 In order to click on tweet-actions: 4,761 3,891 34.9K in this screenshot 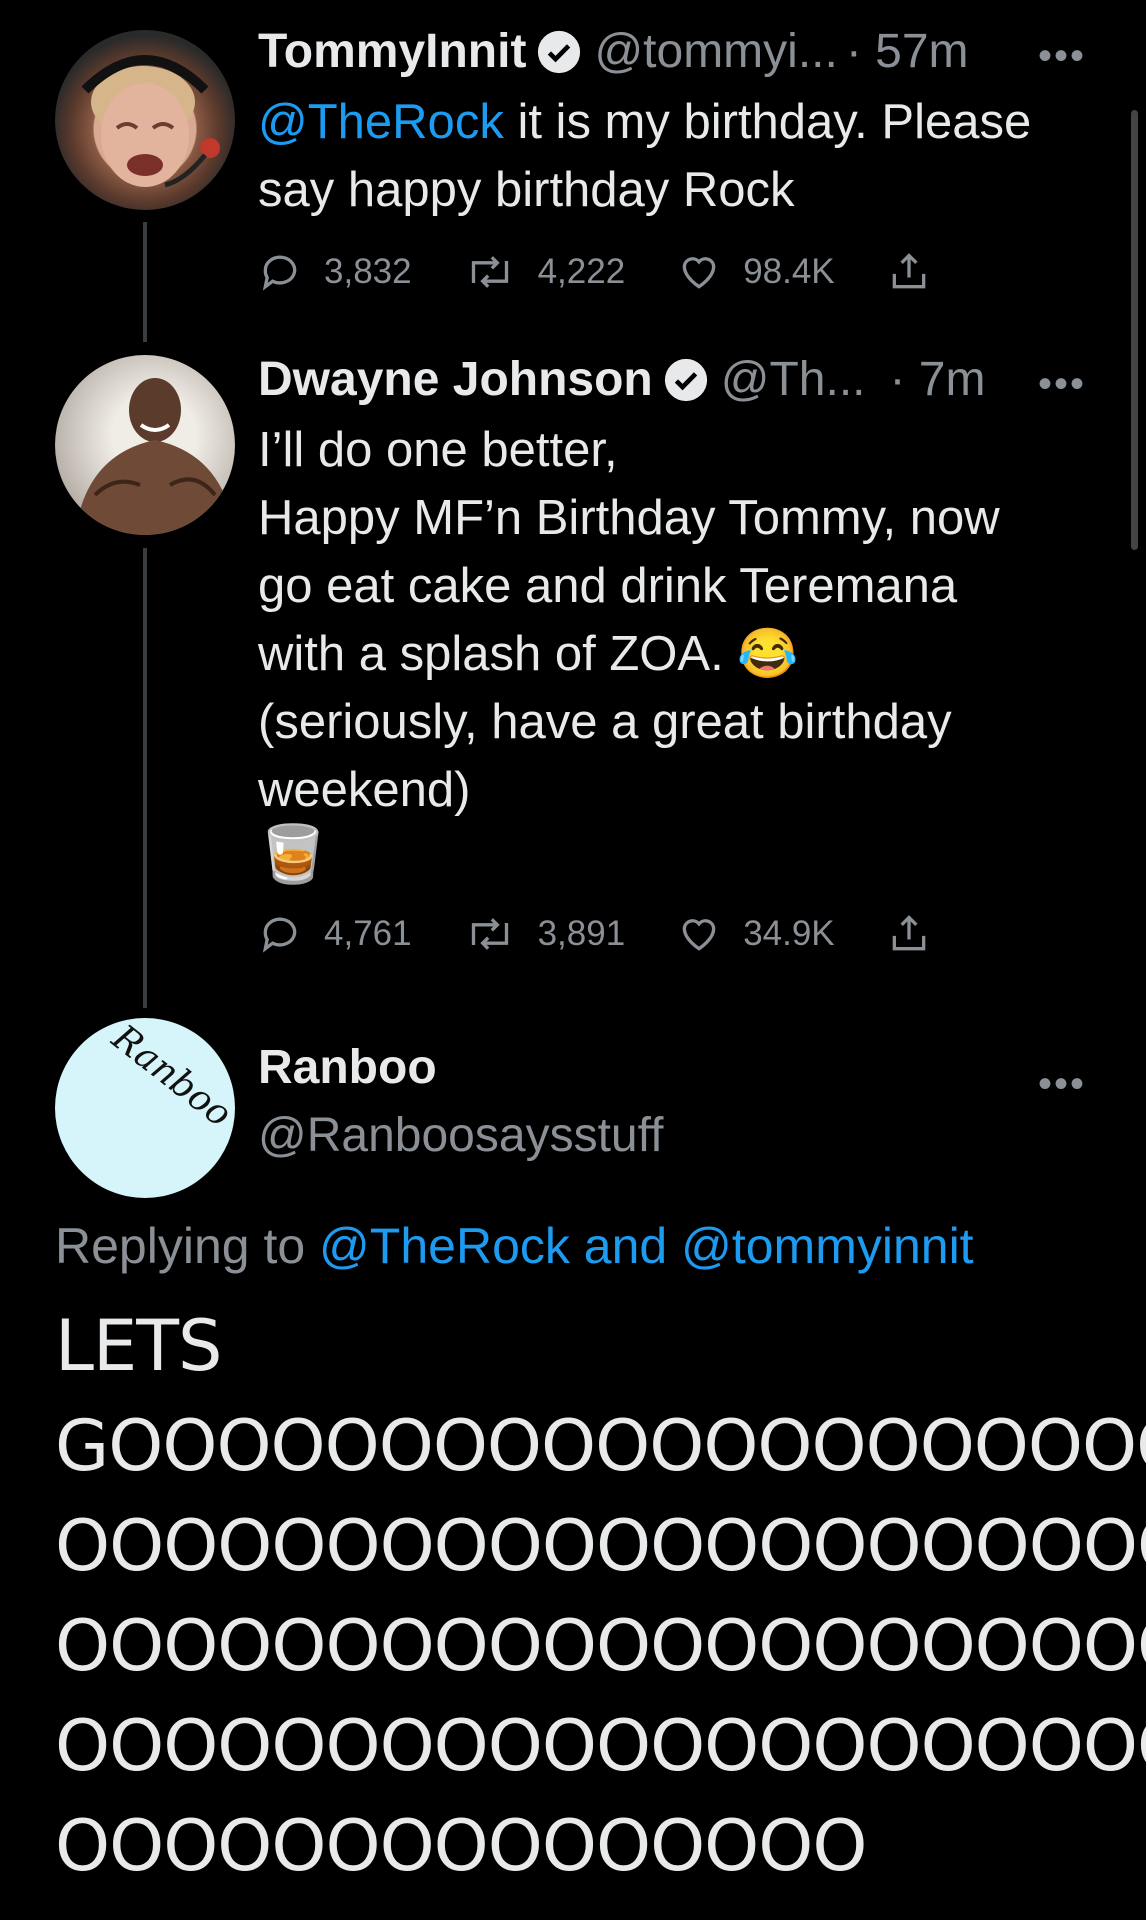, I will do `click(631, 934)`.